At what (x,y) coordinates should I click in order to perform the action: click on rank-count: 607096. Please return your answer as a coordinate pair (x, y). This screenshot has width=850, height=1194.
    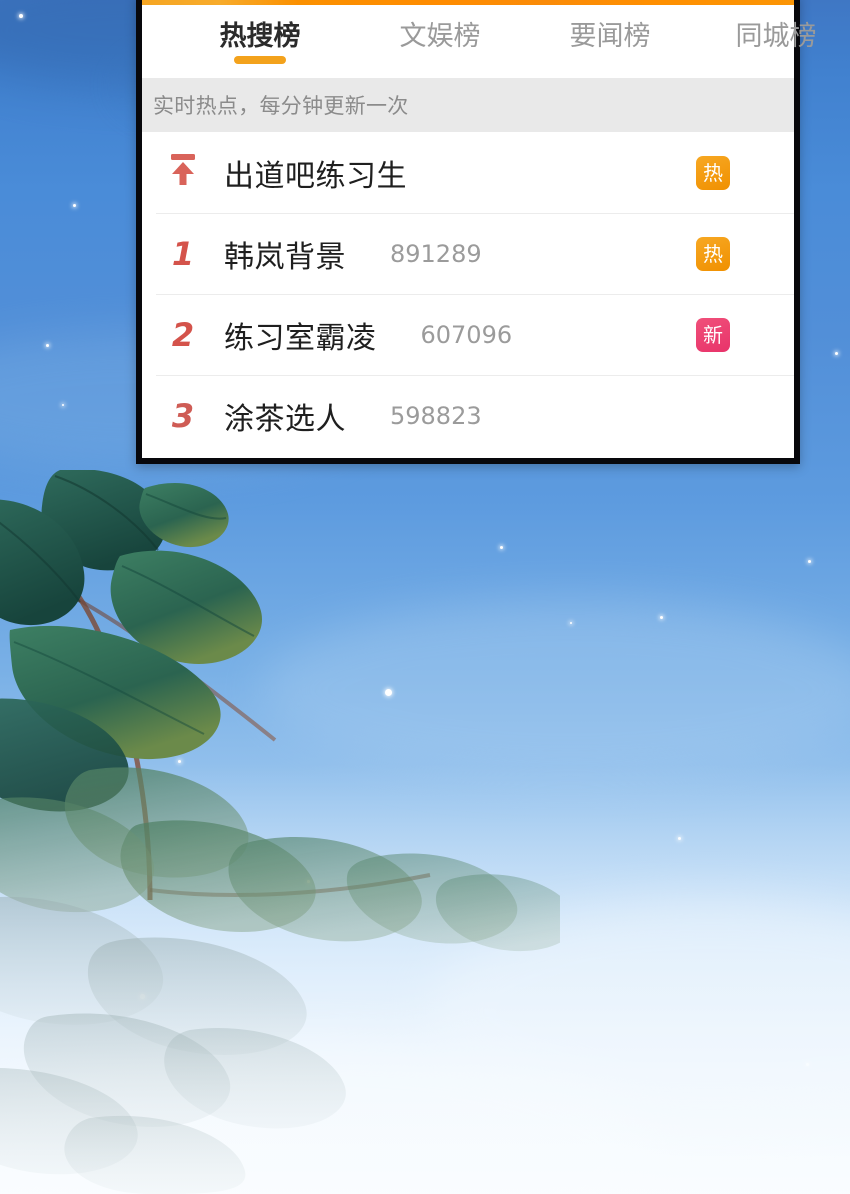
    Looking at the image, I should click on (466, 334).